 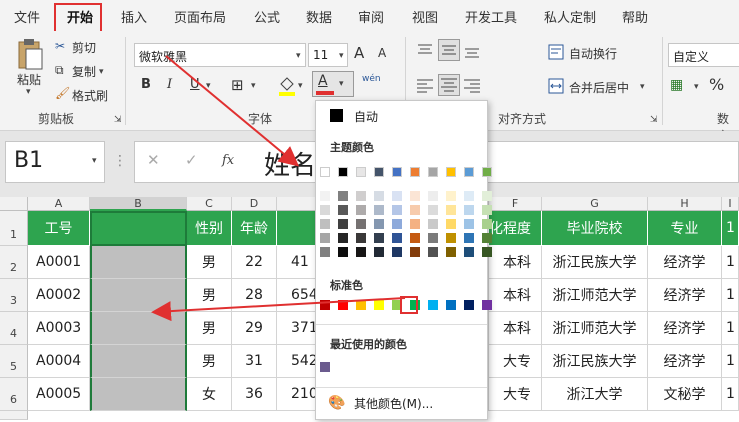 What do you see at coordinates (278, 309) in the screenshot?
I see `arrow-to-column-b` at bounding box center [278, 309].